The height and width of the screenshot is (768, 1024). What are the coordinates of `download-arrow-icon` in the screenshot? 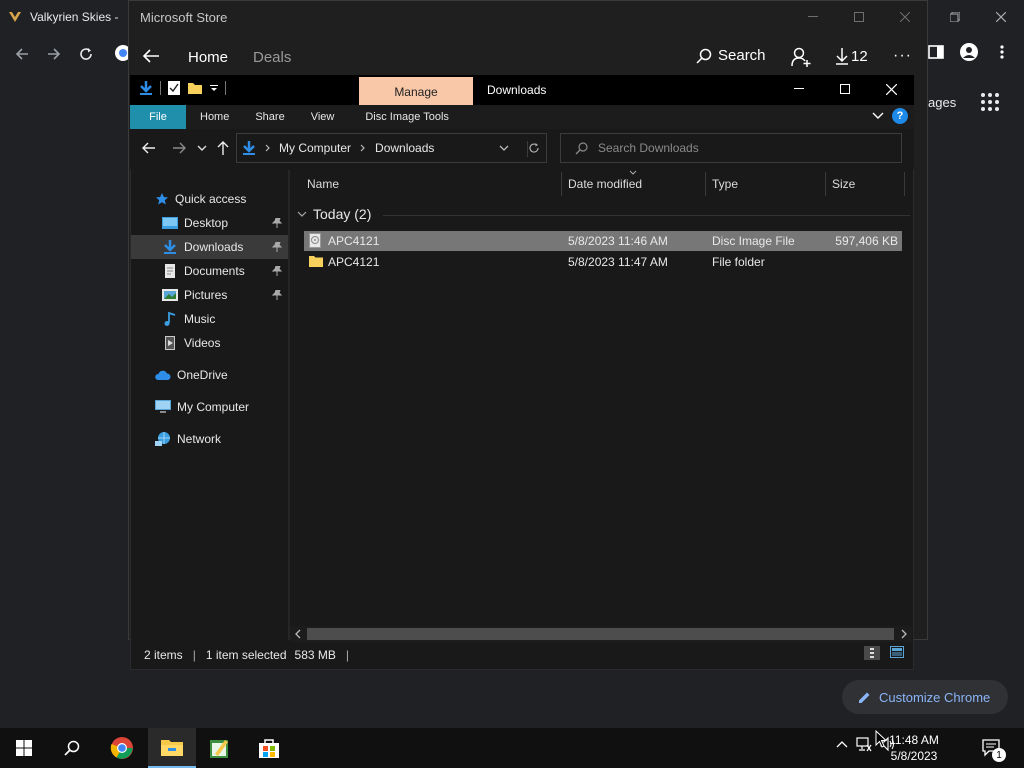 It's located at (842, 56).